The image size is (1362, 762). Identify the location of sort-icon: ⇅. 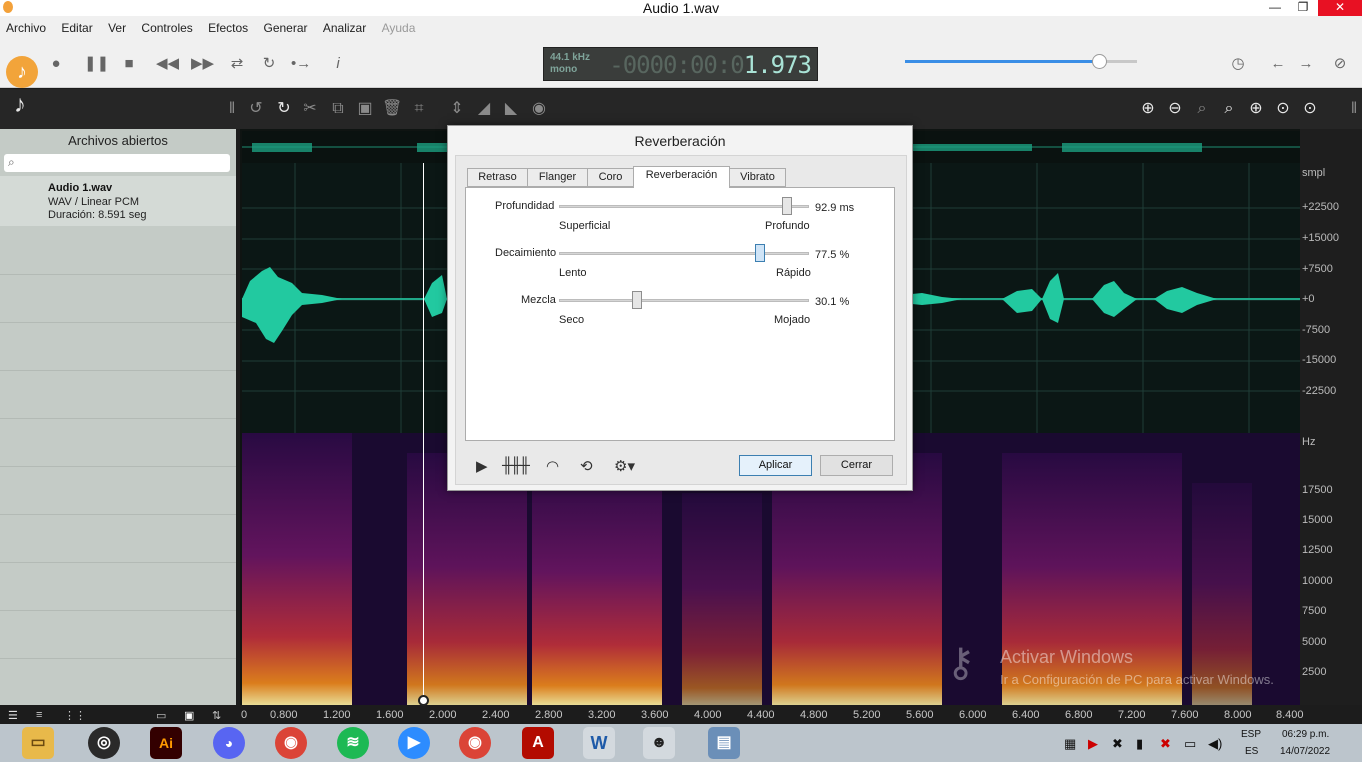
(216, 715).